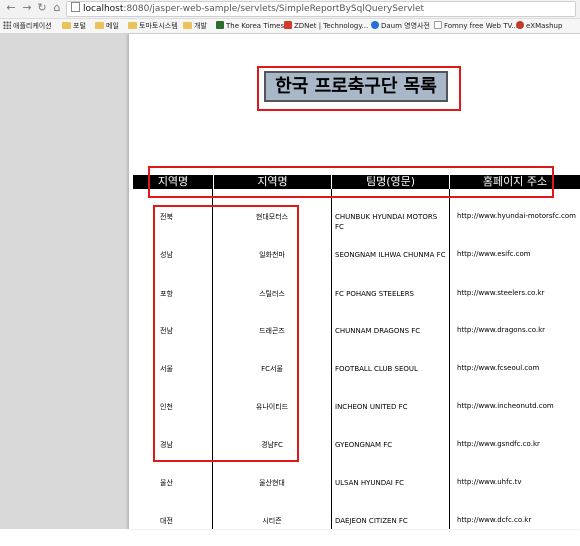 Image resolution: width=580 pixels, height=546 pixels. What do you see at coordinates (505, 406) in the screenshot?
I see `cell-homepage: http://www.incheonutd.com` at bounding box center [505, 406].